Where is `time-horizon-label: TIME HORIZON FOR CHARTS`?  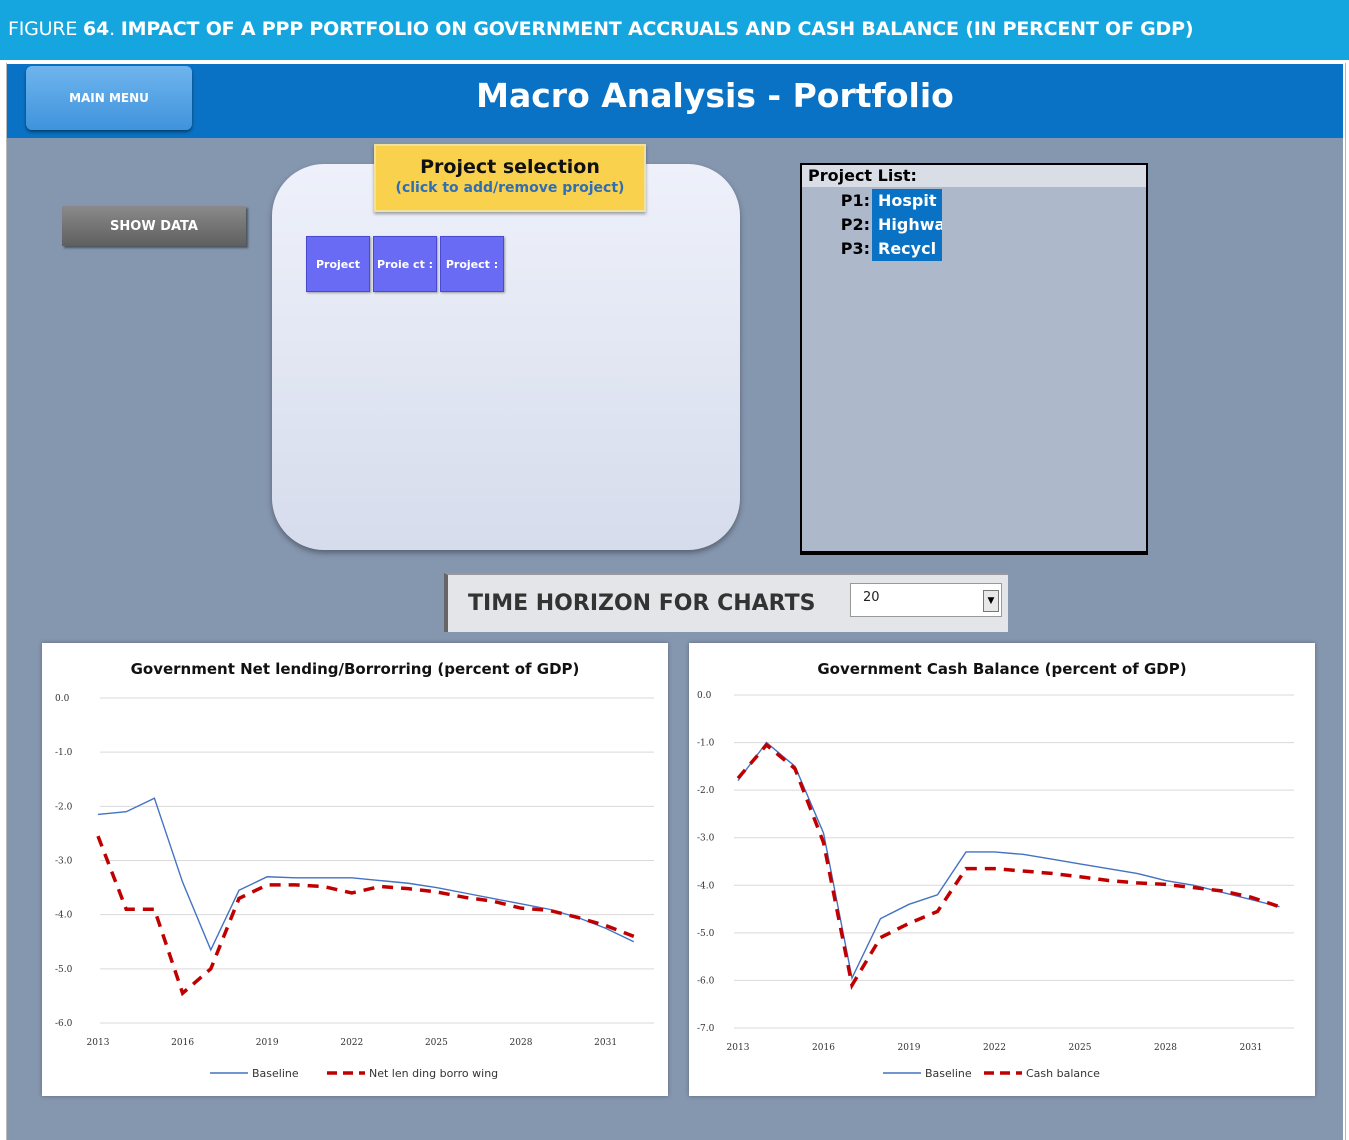
time-horizon-label: TIME HORIZON FOR CHARTS is located at coordinates (642, 603).